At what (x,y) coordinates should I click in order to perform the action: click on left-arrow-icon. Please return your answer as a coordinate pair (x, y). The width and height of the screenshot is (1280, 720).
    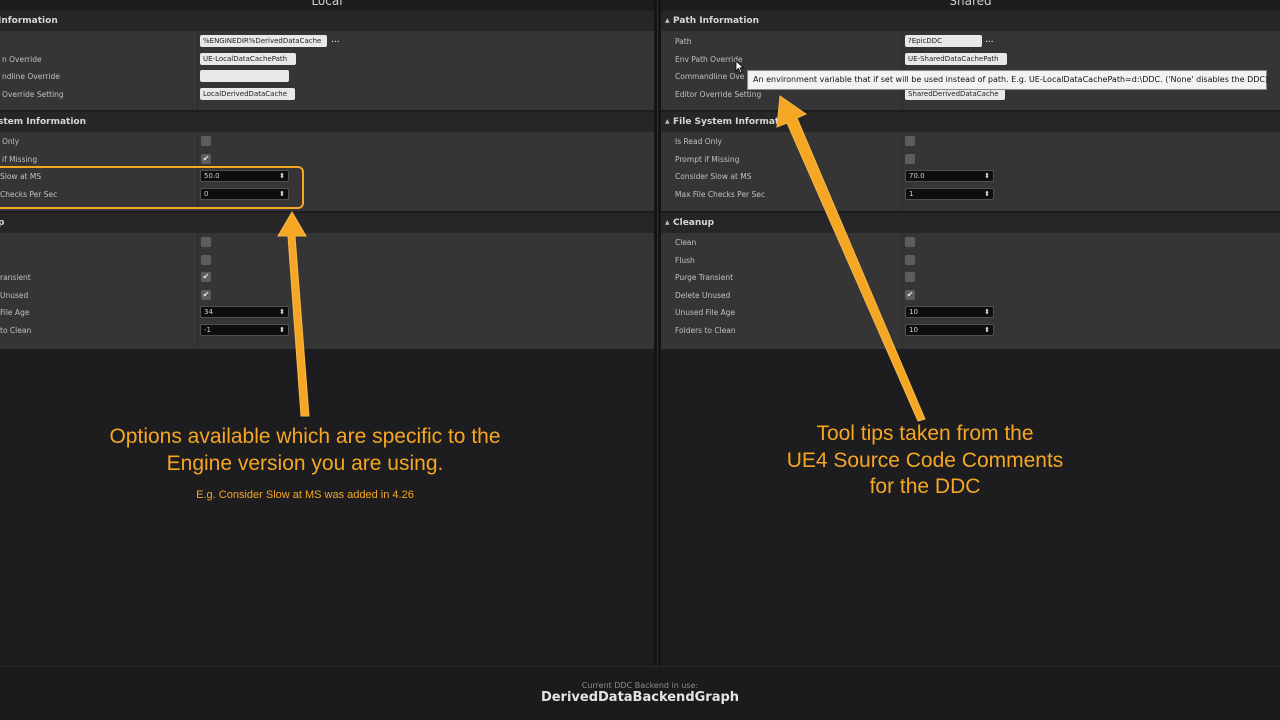
    Looking at the image, I should click on (293, 314).